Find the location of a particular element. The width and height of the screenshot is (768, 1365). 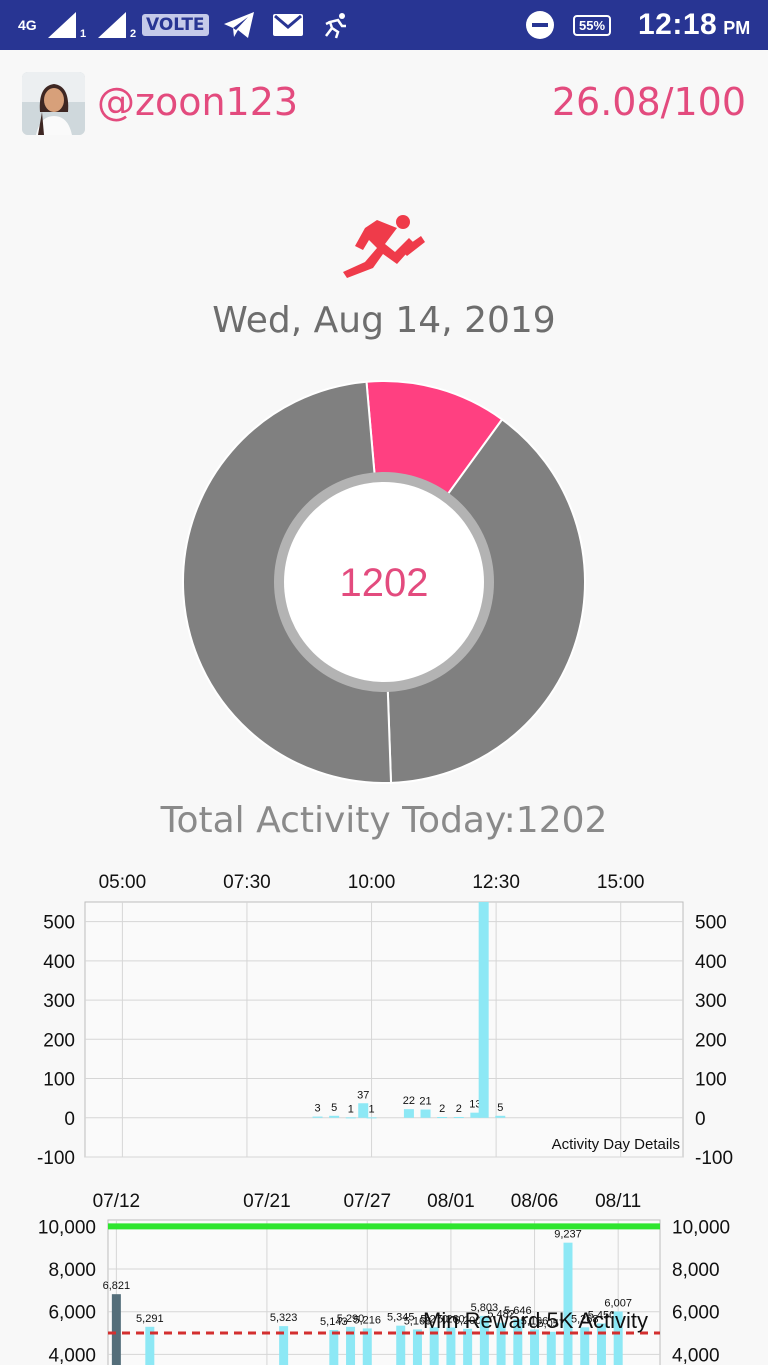

chart2-bar-label: 5,216 is located at coordinates (368, 1320).